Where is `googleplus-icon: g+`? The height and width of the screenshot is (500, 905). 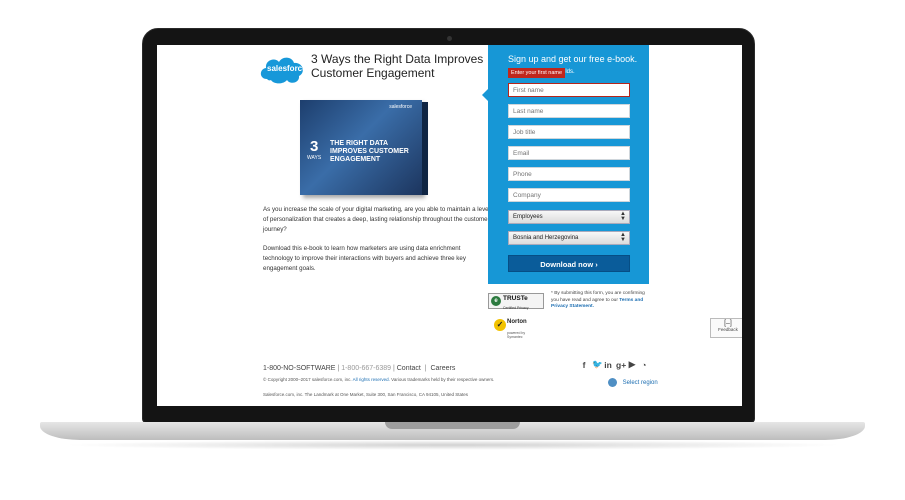 googleplus-icon: g+ is located at coordinates (621, 365).